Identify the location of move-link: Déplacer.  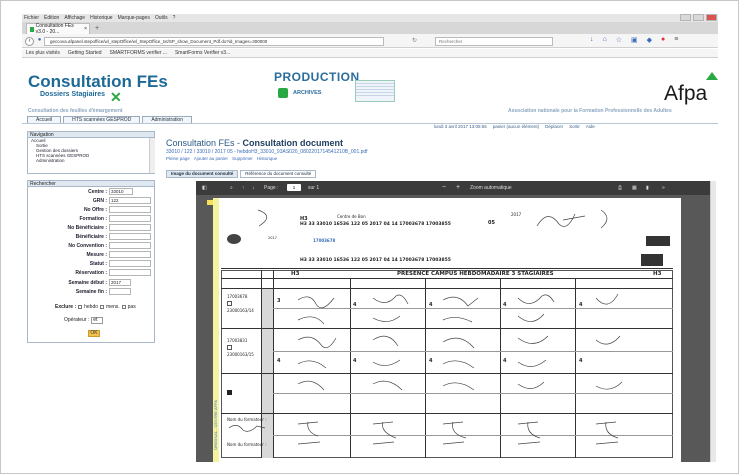
(554, 126).